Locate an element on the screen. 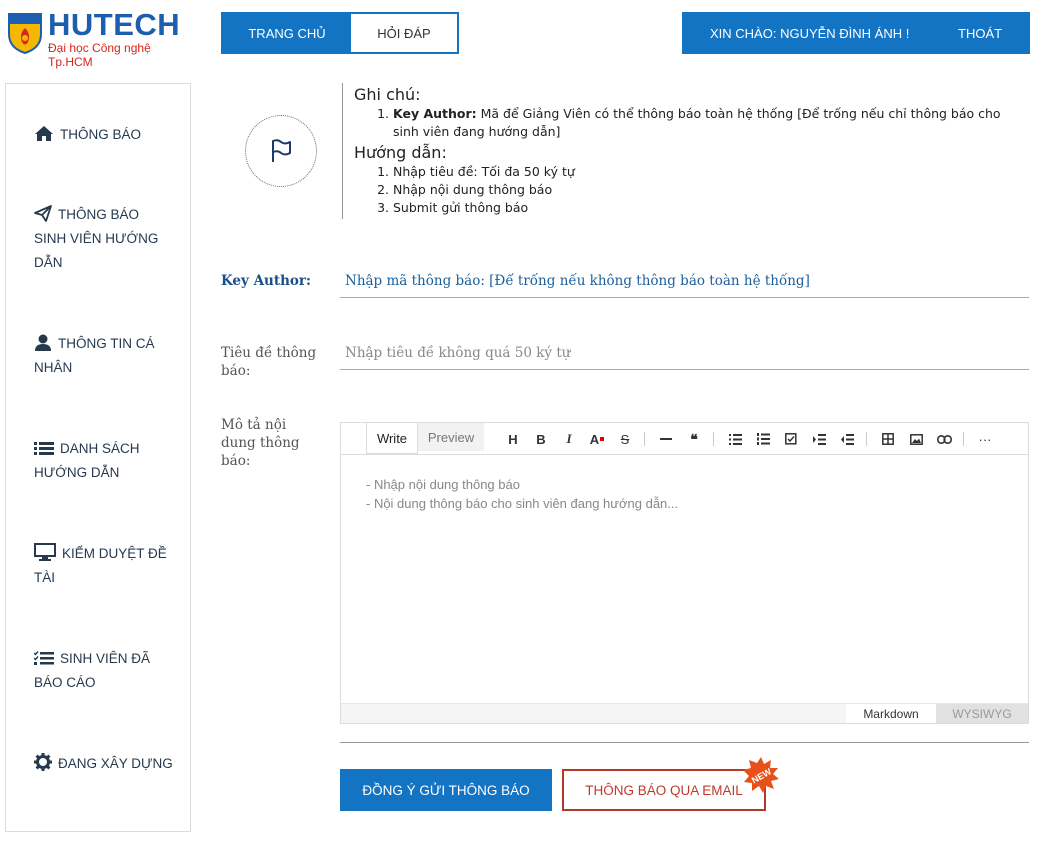 This screenshot has width=1050, height=841. home-icon is located at coordinates (44, 133).